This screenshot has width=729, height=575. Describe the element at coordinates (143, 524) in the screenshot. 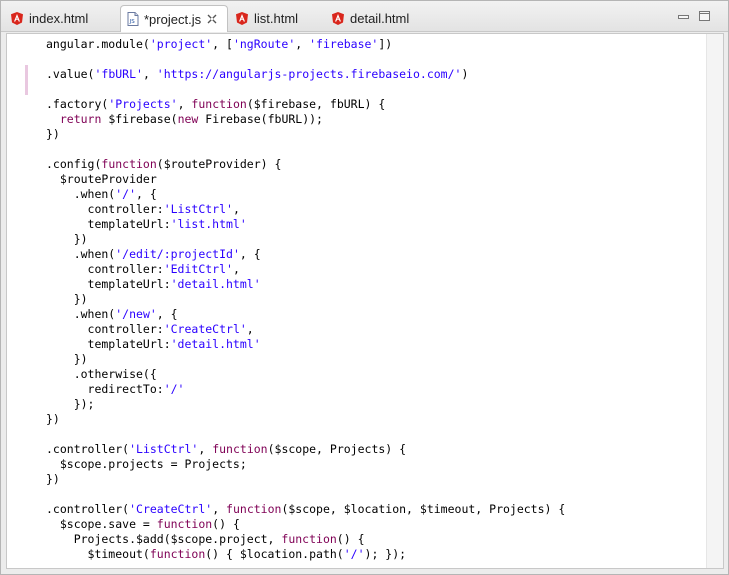

I see `code-line: $scope.save = function() {` at that location.